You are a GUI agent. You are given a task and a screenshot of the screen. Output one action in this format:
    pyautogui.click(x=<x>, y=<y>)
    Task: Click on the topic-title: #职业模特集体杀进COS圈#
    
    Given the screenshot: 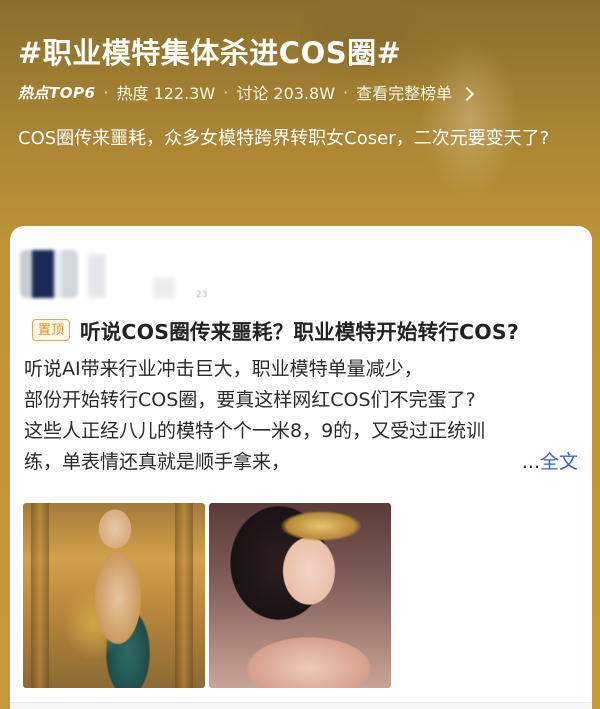 What is the action you would take?
    pyautogui.click(x=210, y=53)
    